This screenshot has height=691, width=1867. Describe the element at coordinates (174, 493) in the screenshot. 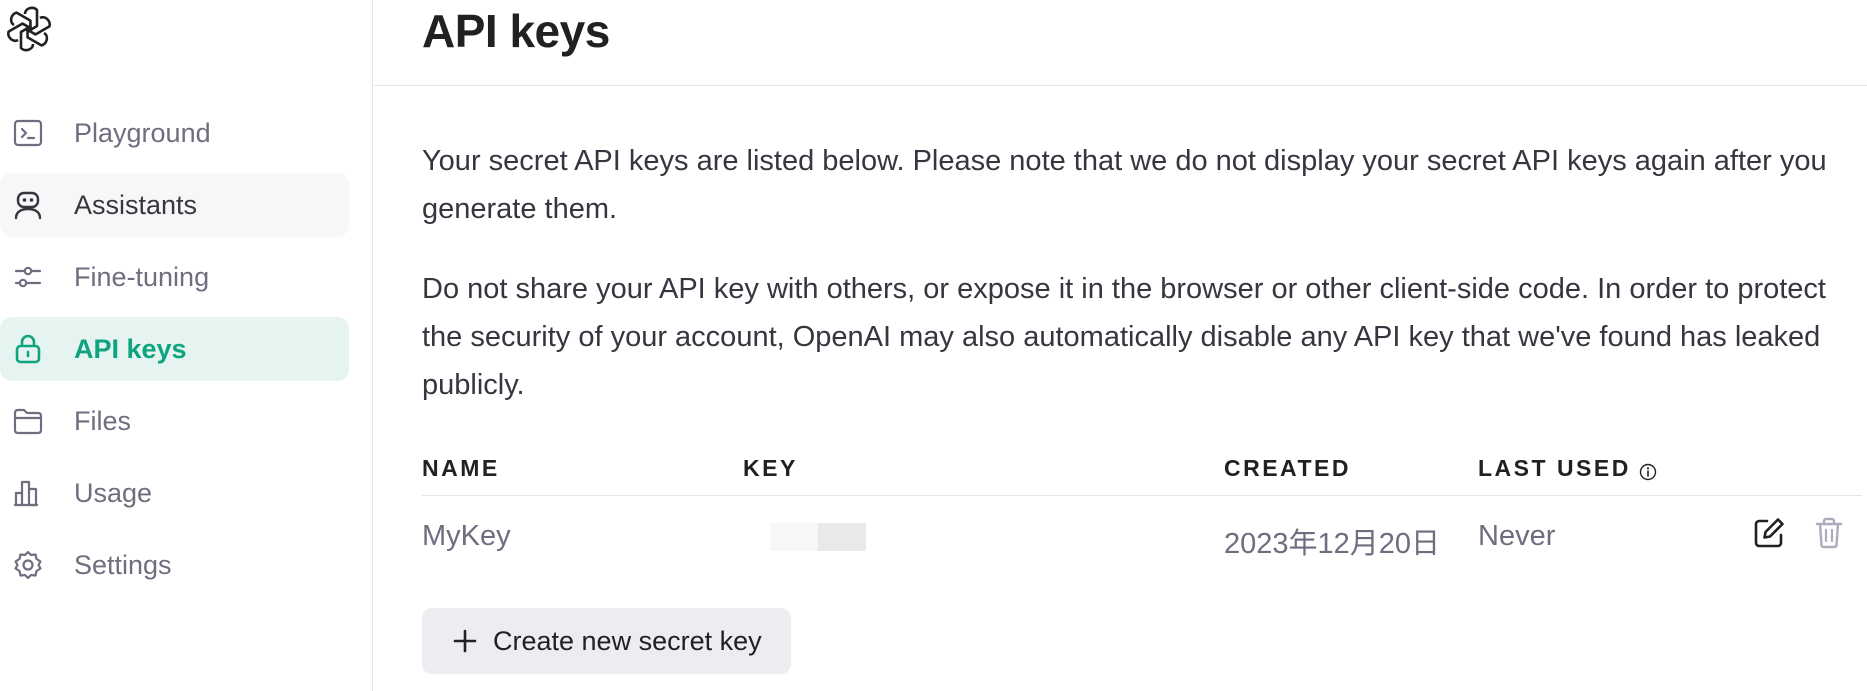

I see `sidebar-item-usage: Usage` at that location.